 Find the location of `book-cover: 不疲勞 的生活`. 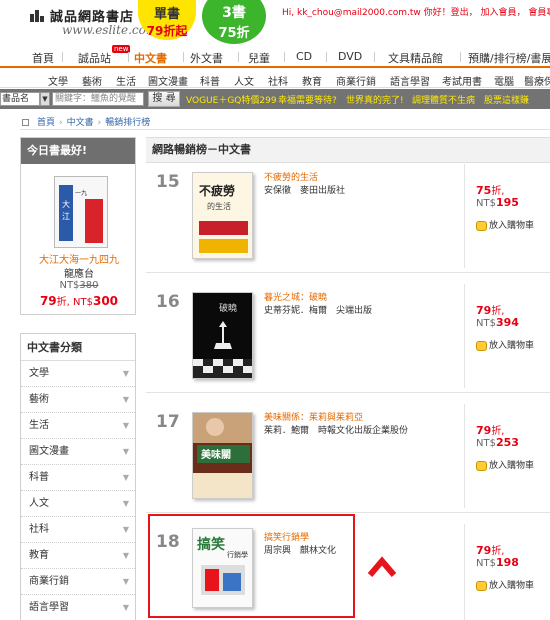

book-cover: 不疲勞 的生活 is located at coordinates (222, 215).